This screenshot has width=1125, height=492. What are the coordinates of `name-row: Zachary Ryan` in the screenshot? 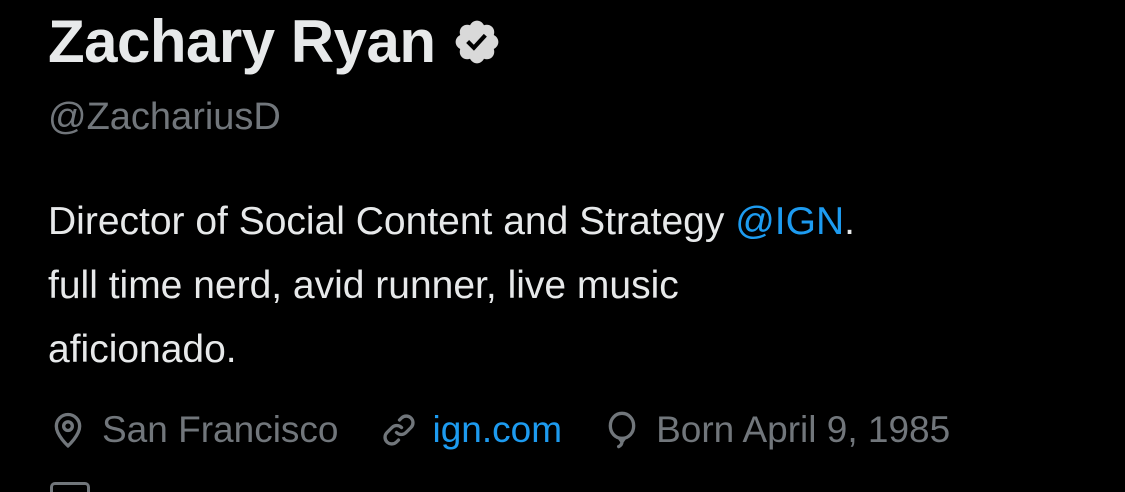 It's located at (275, 42).